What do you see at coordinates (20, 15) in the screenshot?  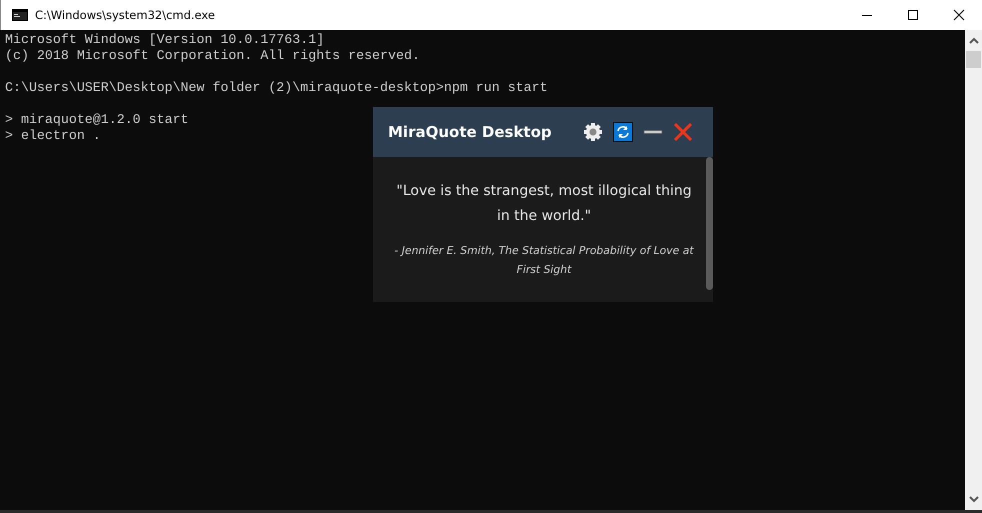 I see `console-icon` at bounding box center [20, 15].